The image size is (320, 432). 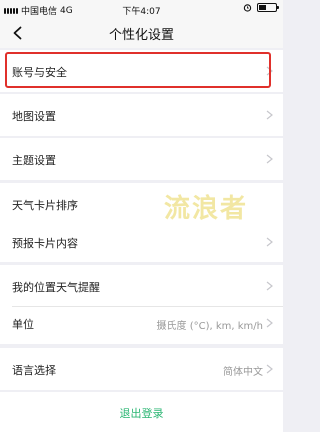 What do you see at coordinates (141, 35) in the screenshot?
I see `page-title: 个性化设置` at bounding box center [141, 35].